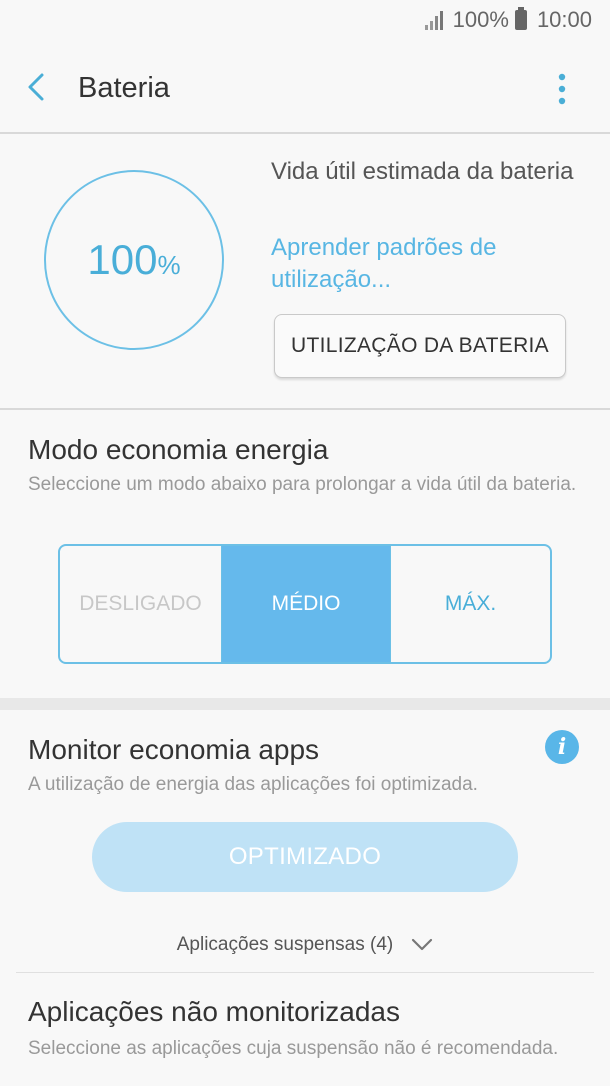  I want to click on app-monitor-title: Monitor economia apps, so click(174, 749).